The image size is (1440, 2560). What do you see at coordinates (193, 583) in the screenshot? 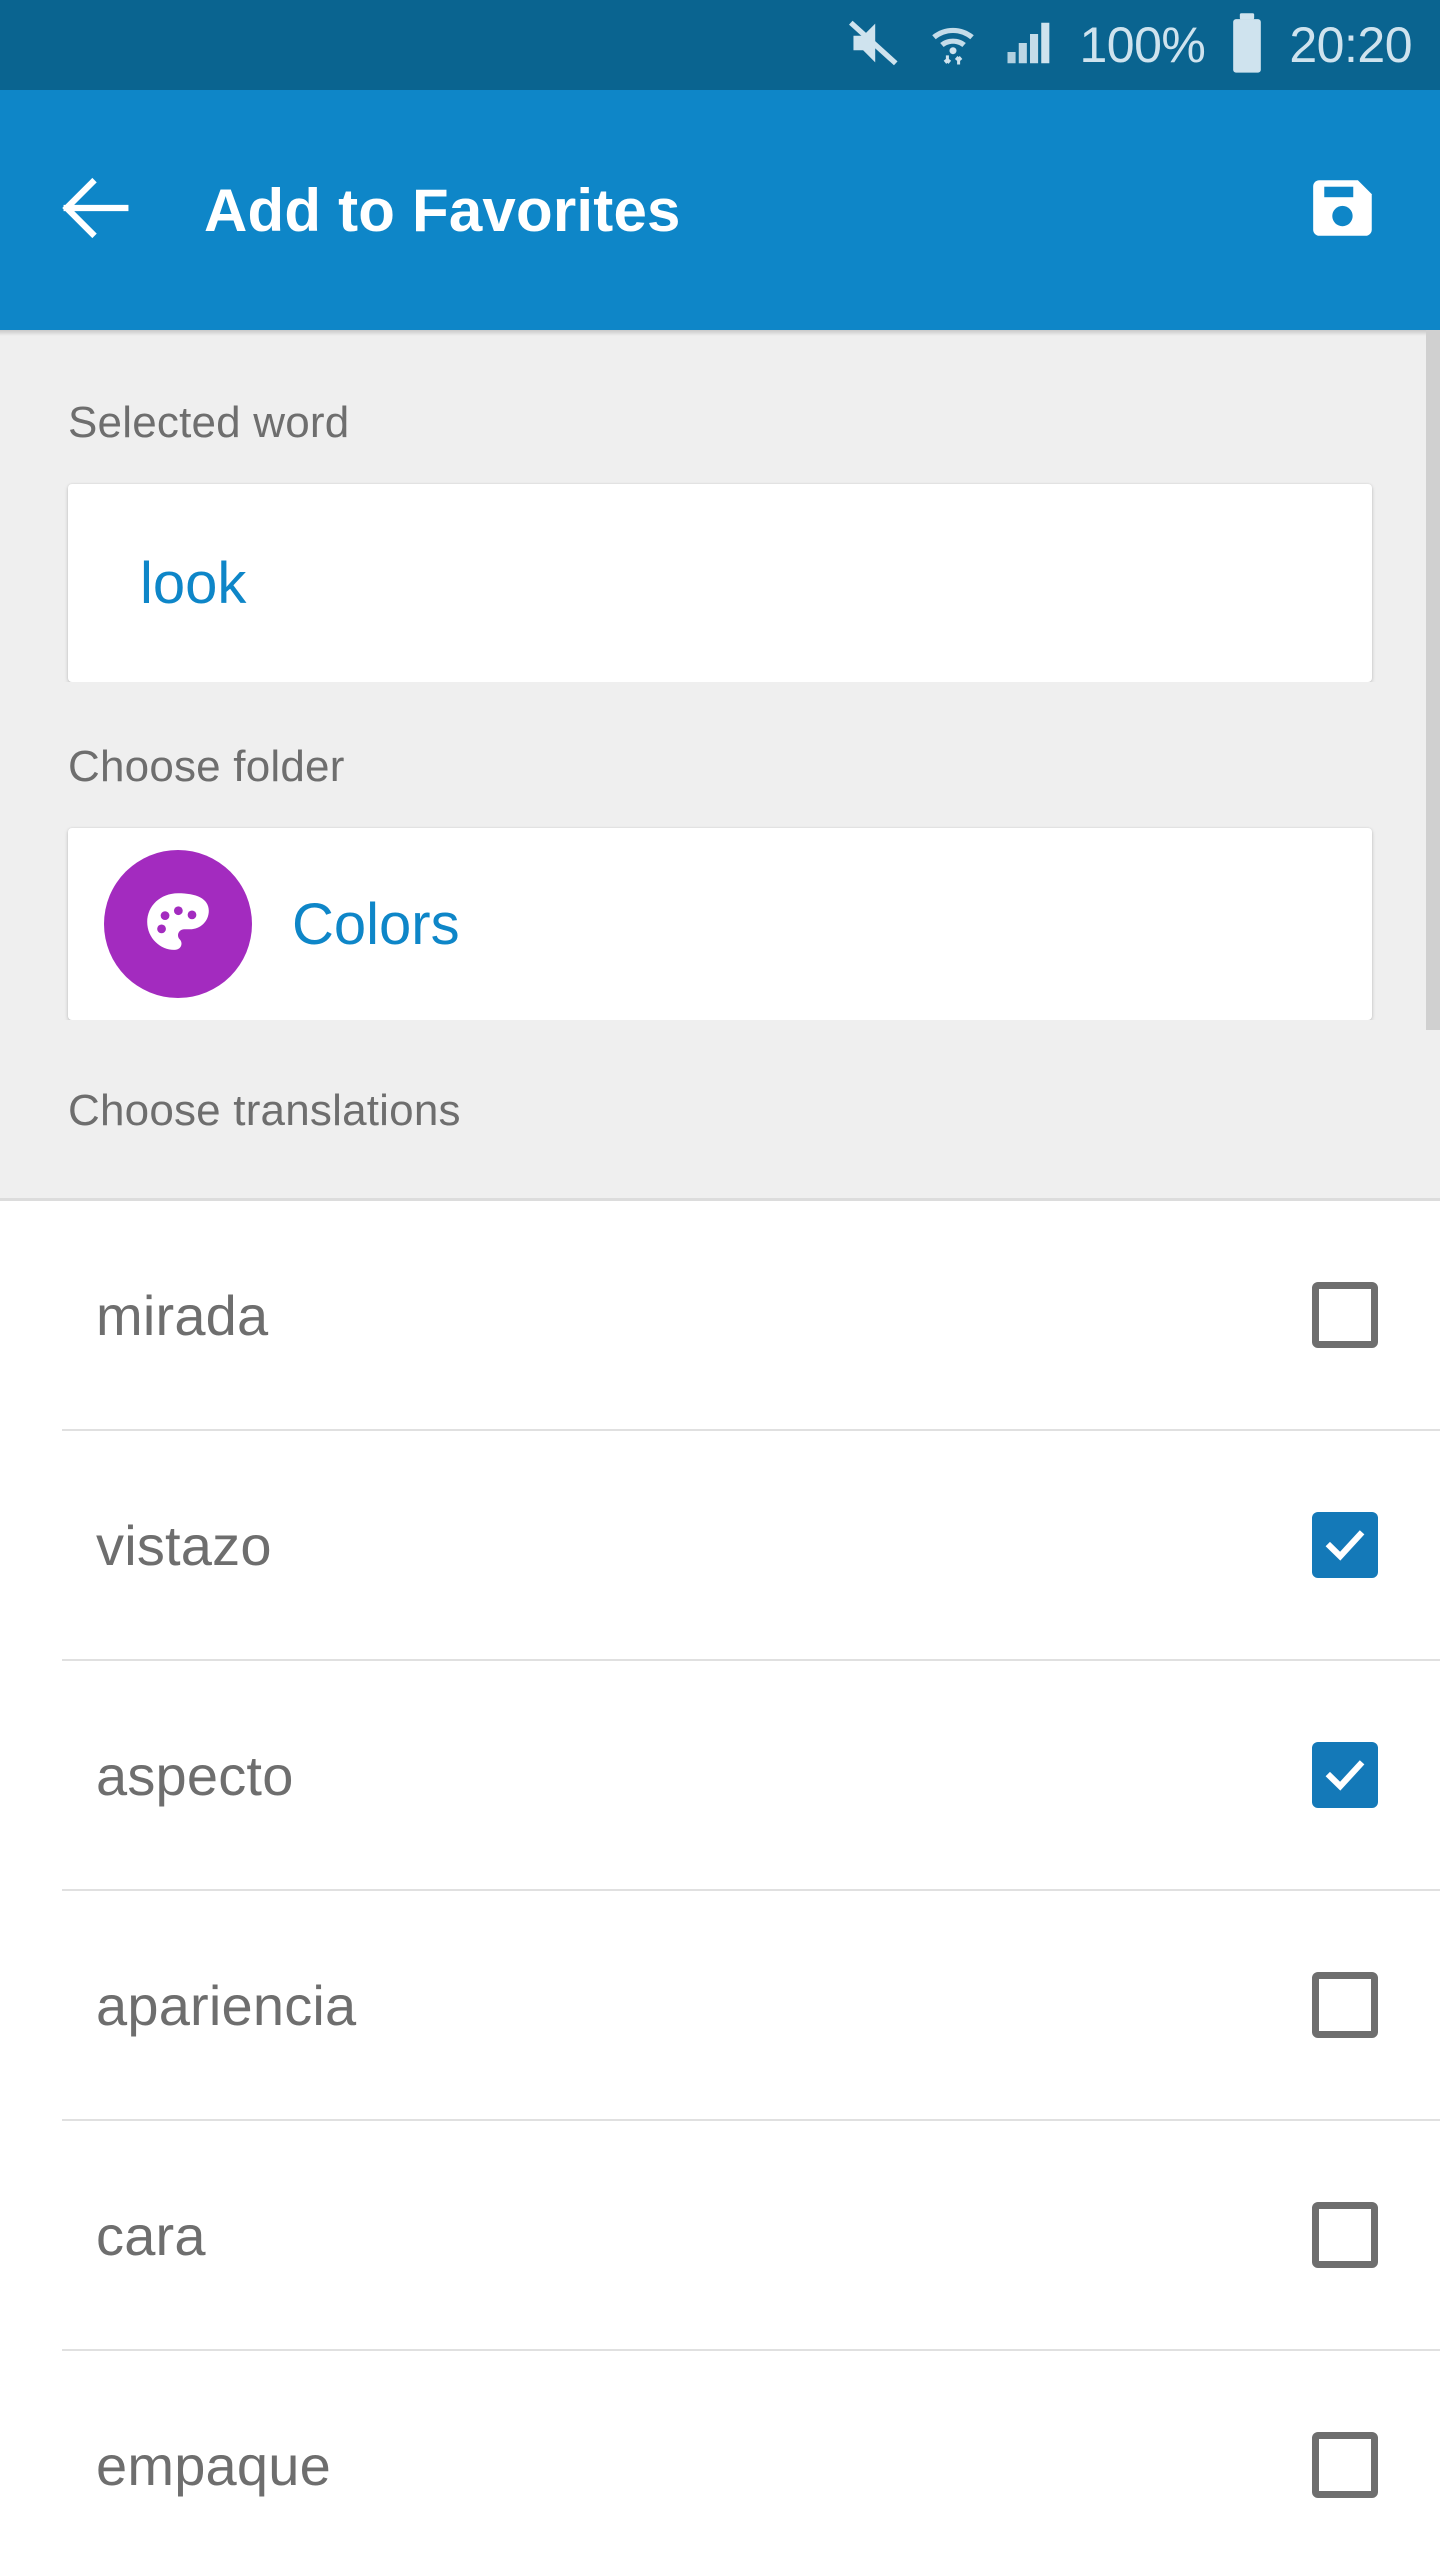
I see `selected-word-value: look` at bounding box center [193, 583].